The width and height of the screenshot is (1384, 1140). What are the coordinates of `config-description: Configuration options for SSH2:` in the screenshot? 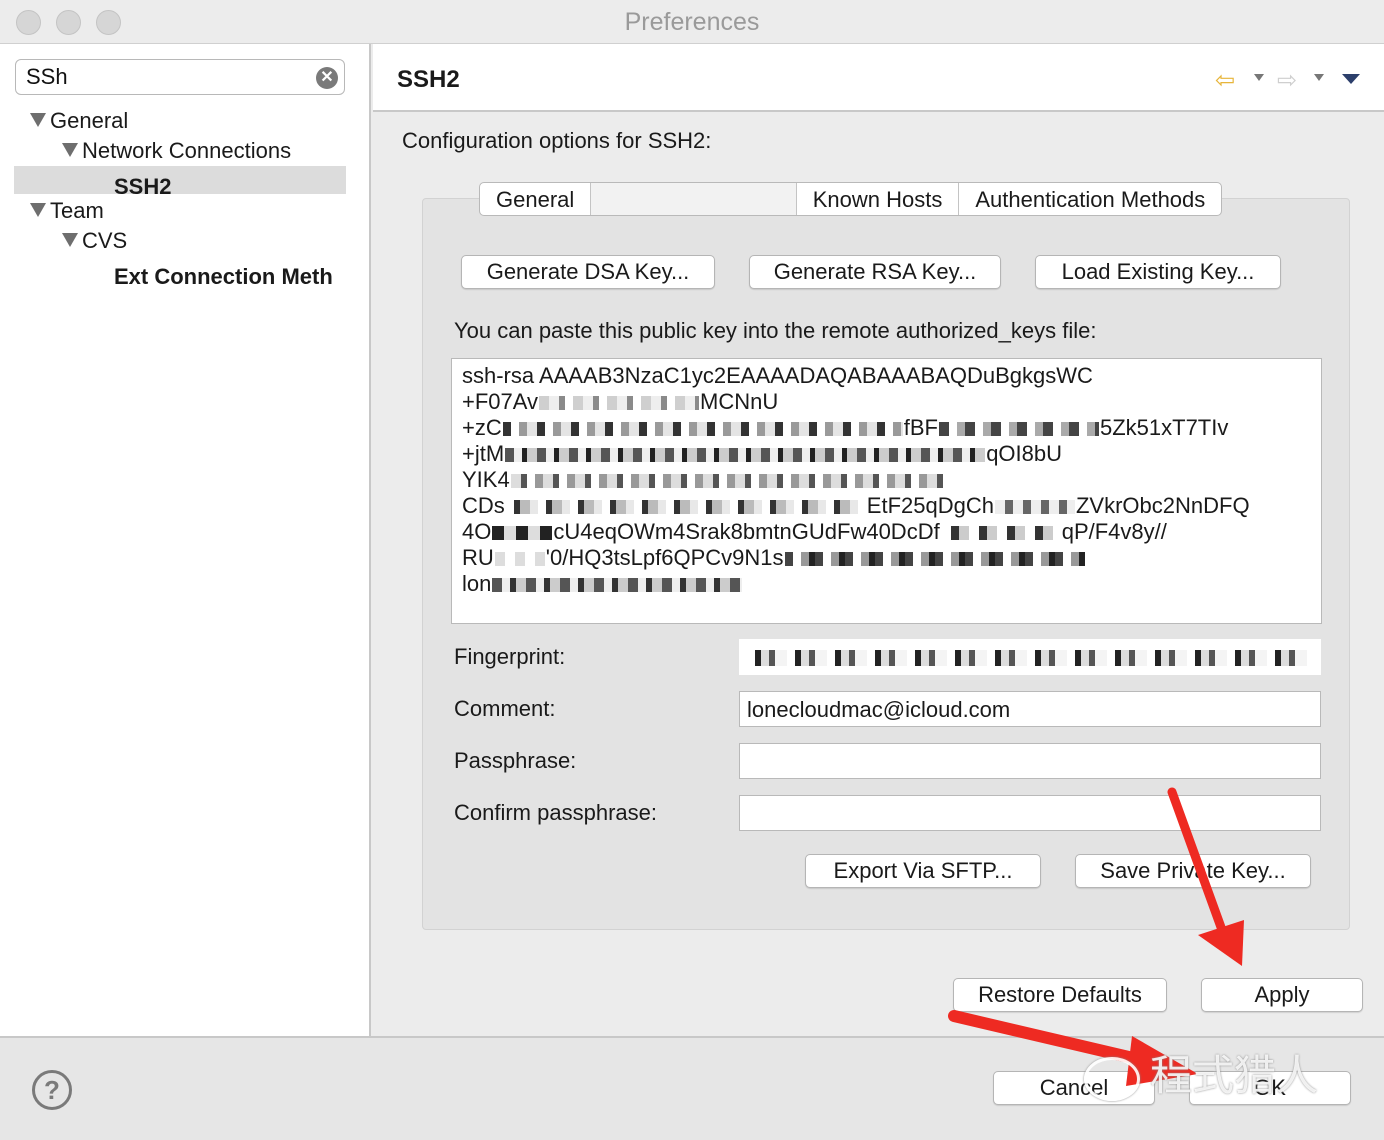 It's located at (557, 140).